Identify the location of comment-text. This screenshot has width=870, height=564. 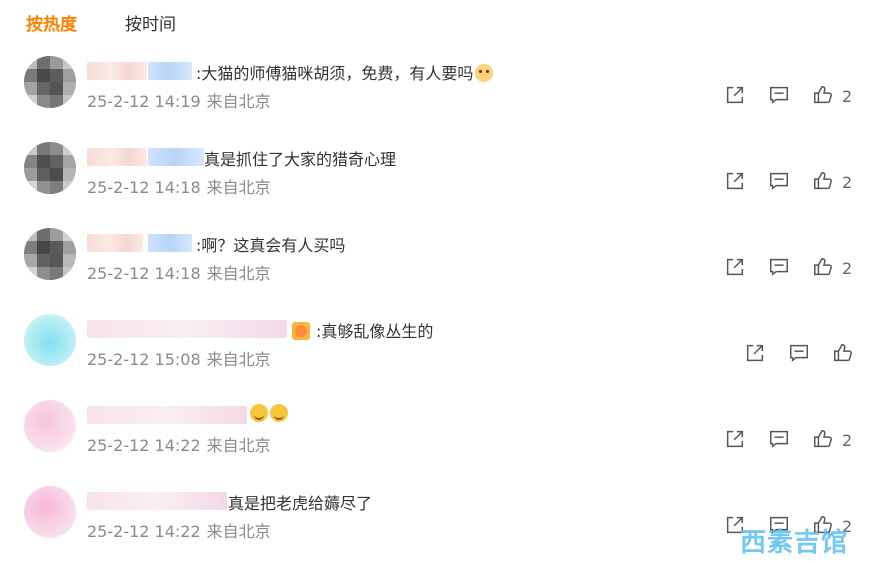
(268, 413).